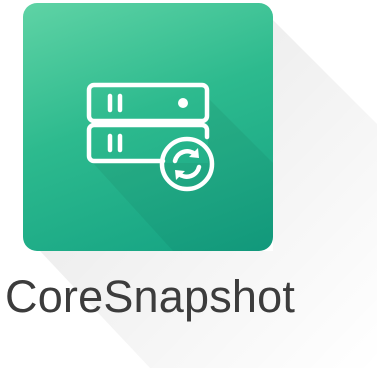 The image size is (377, 368). I want to click on app-name-label: CoreSnapshot, so click(150, 296).